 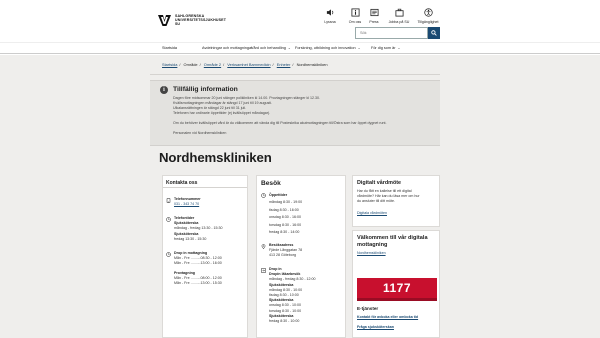 I want to click on notice-signature: Personalen vid Nordhemskliniken, so click(x=200, y=133).